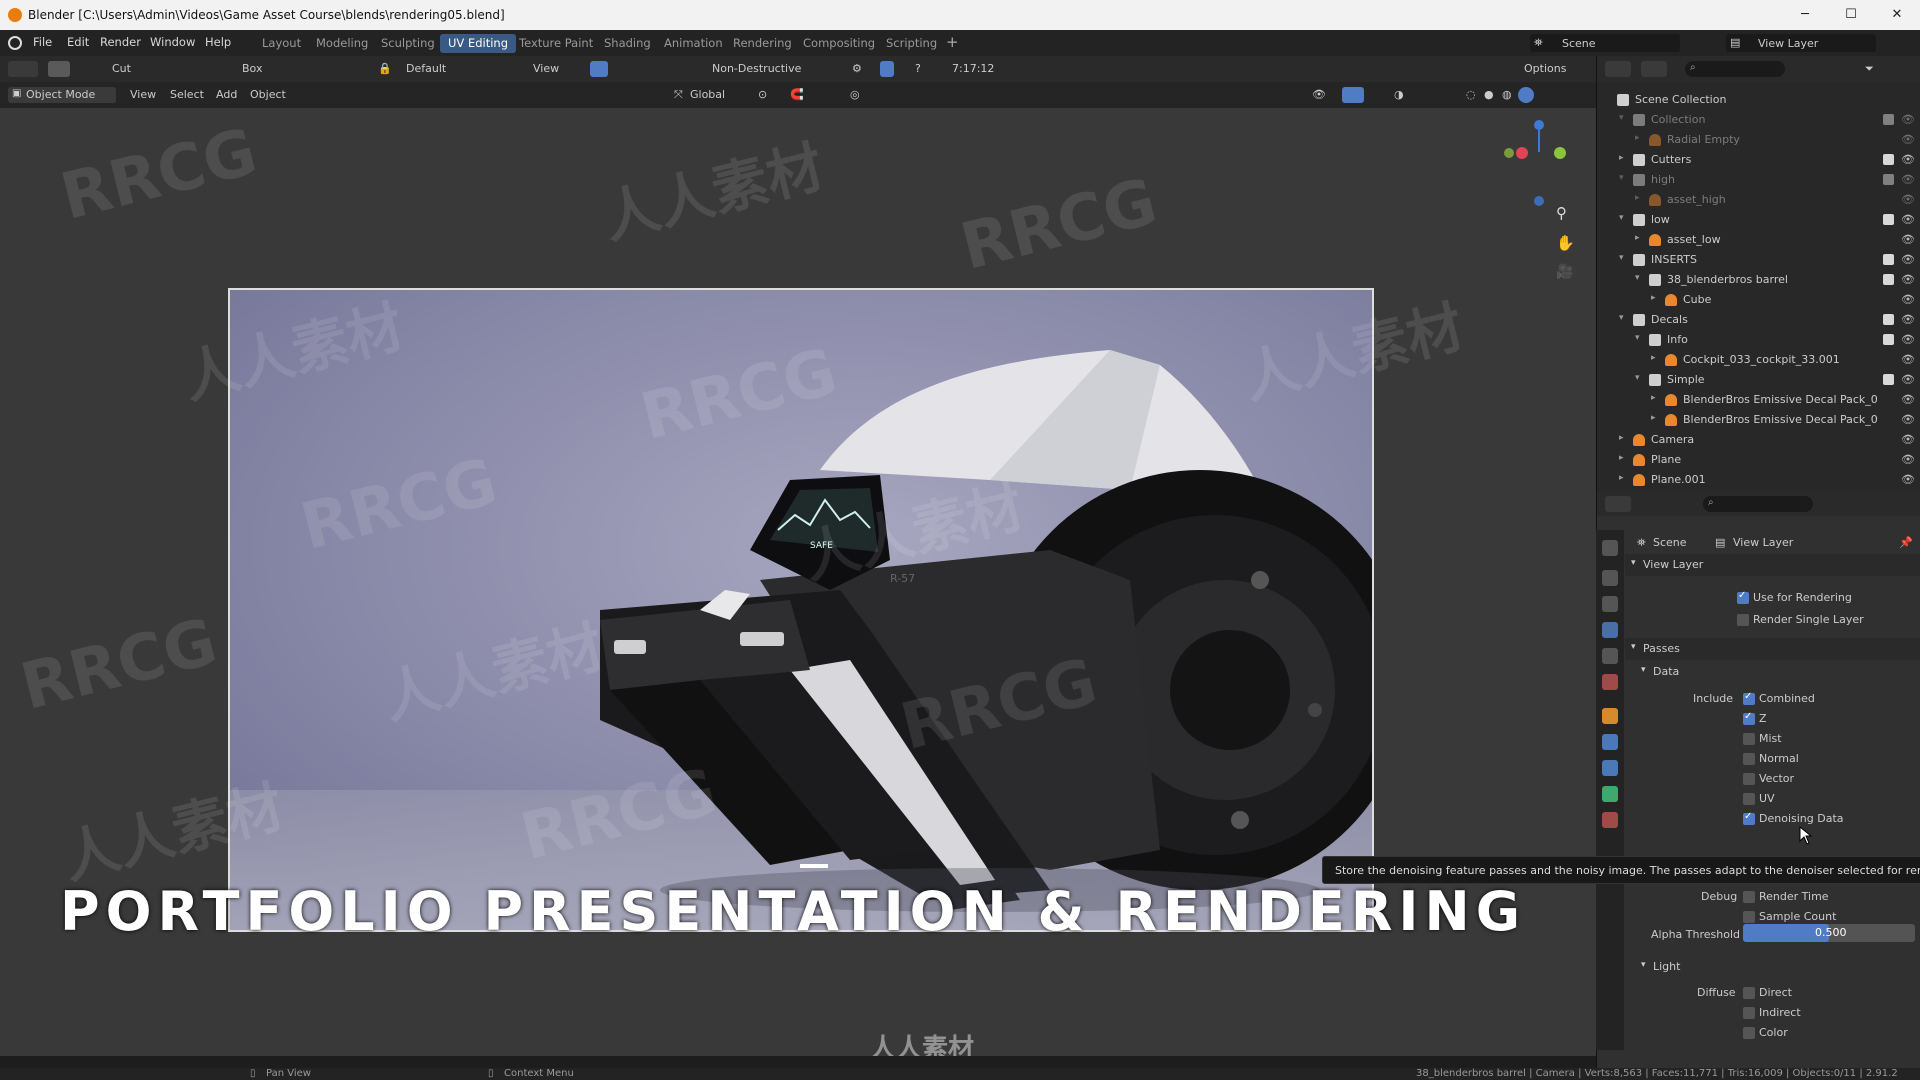  What do you see at coordinates (408, 43) in the screenshot?
I see `tab-sculpting: Sculpting` at bounding box center [408, 43].